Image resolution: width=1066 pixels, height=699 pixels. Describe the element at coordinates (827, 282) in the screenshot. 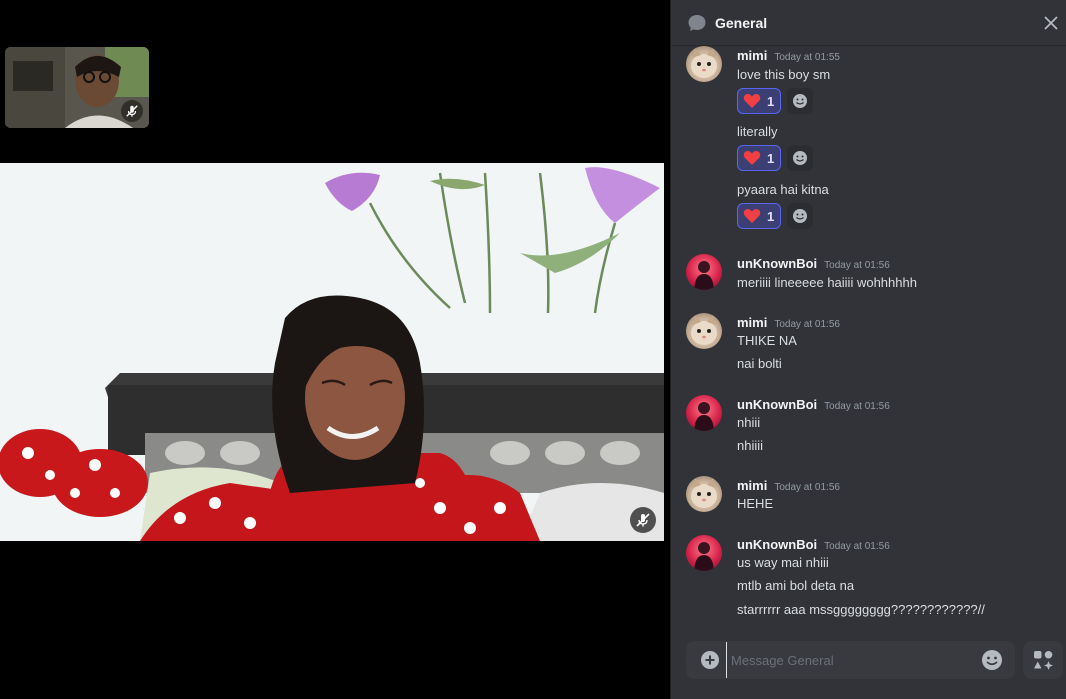

I see `message-text: meriiii lineeeee haiiii wohhhhhh` at that location.